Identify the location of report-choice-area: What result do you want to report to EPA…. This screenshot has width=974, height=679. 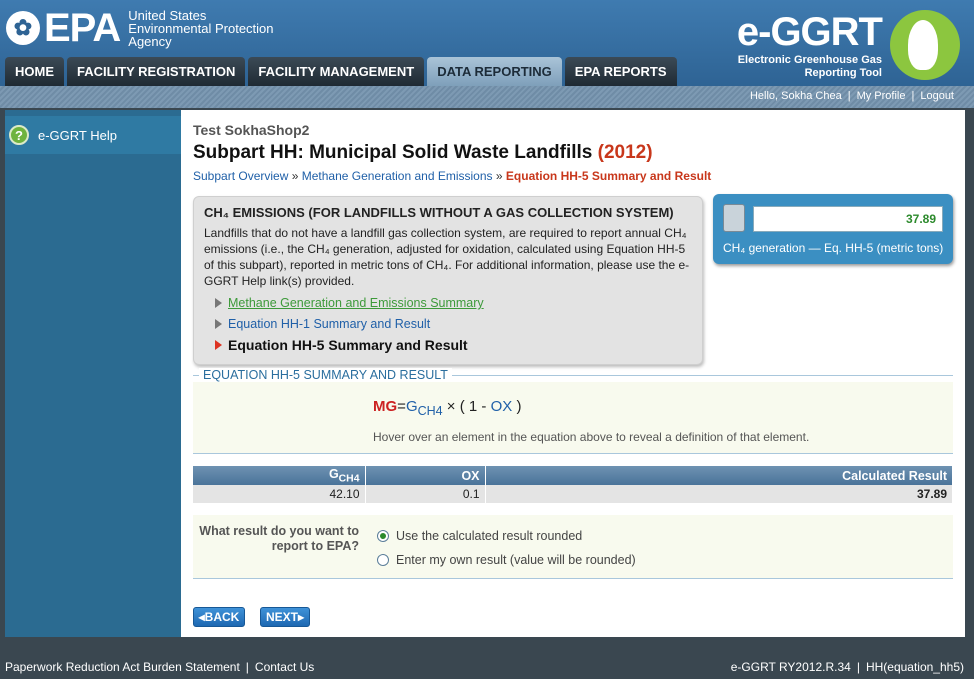
(573, 547).